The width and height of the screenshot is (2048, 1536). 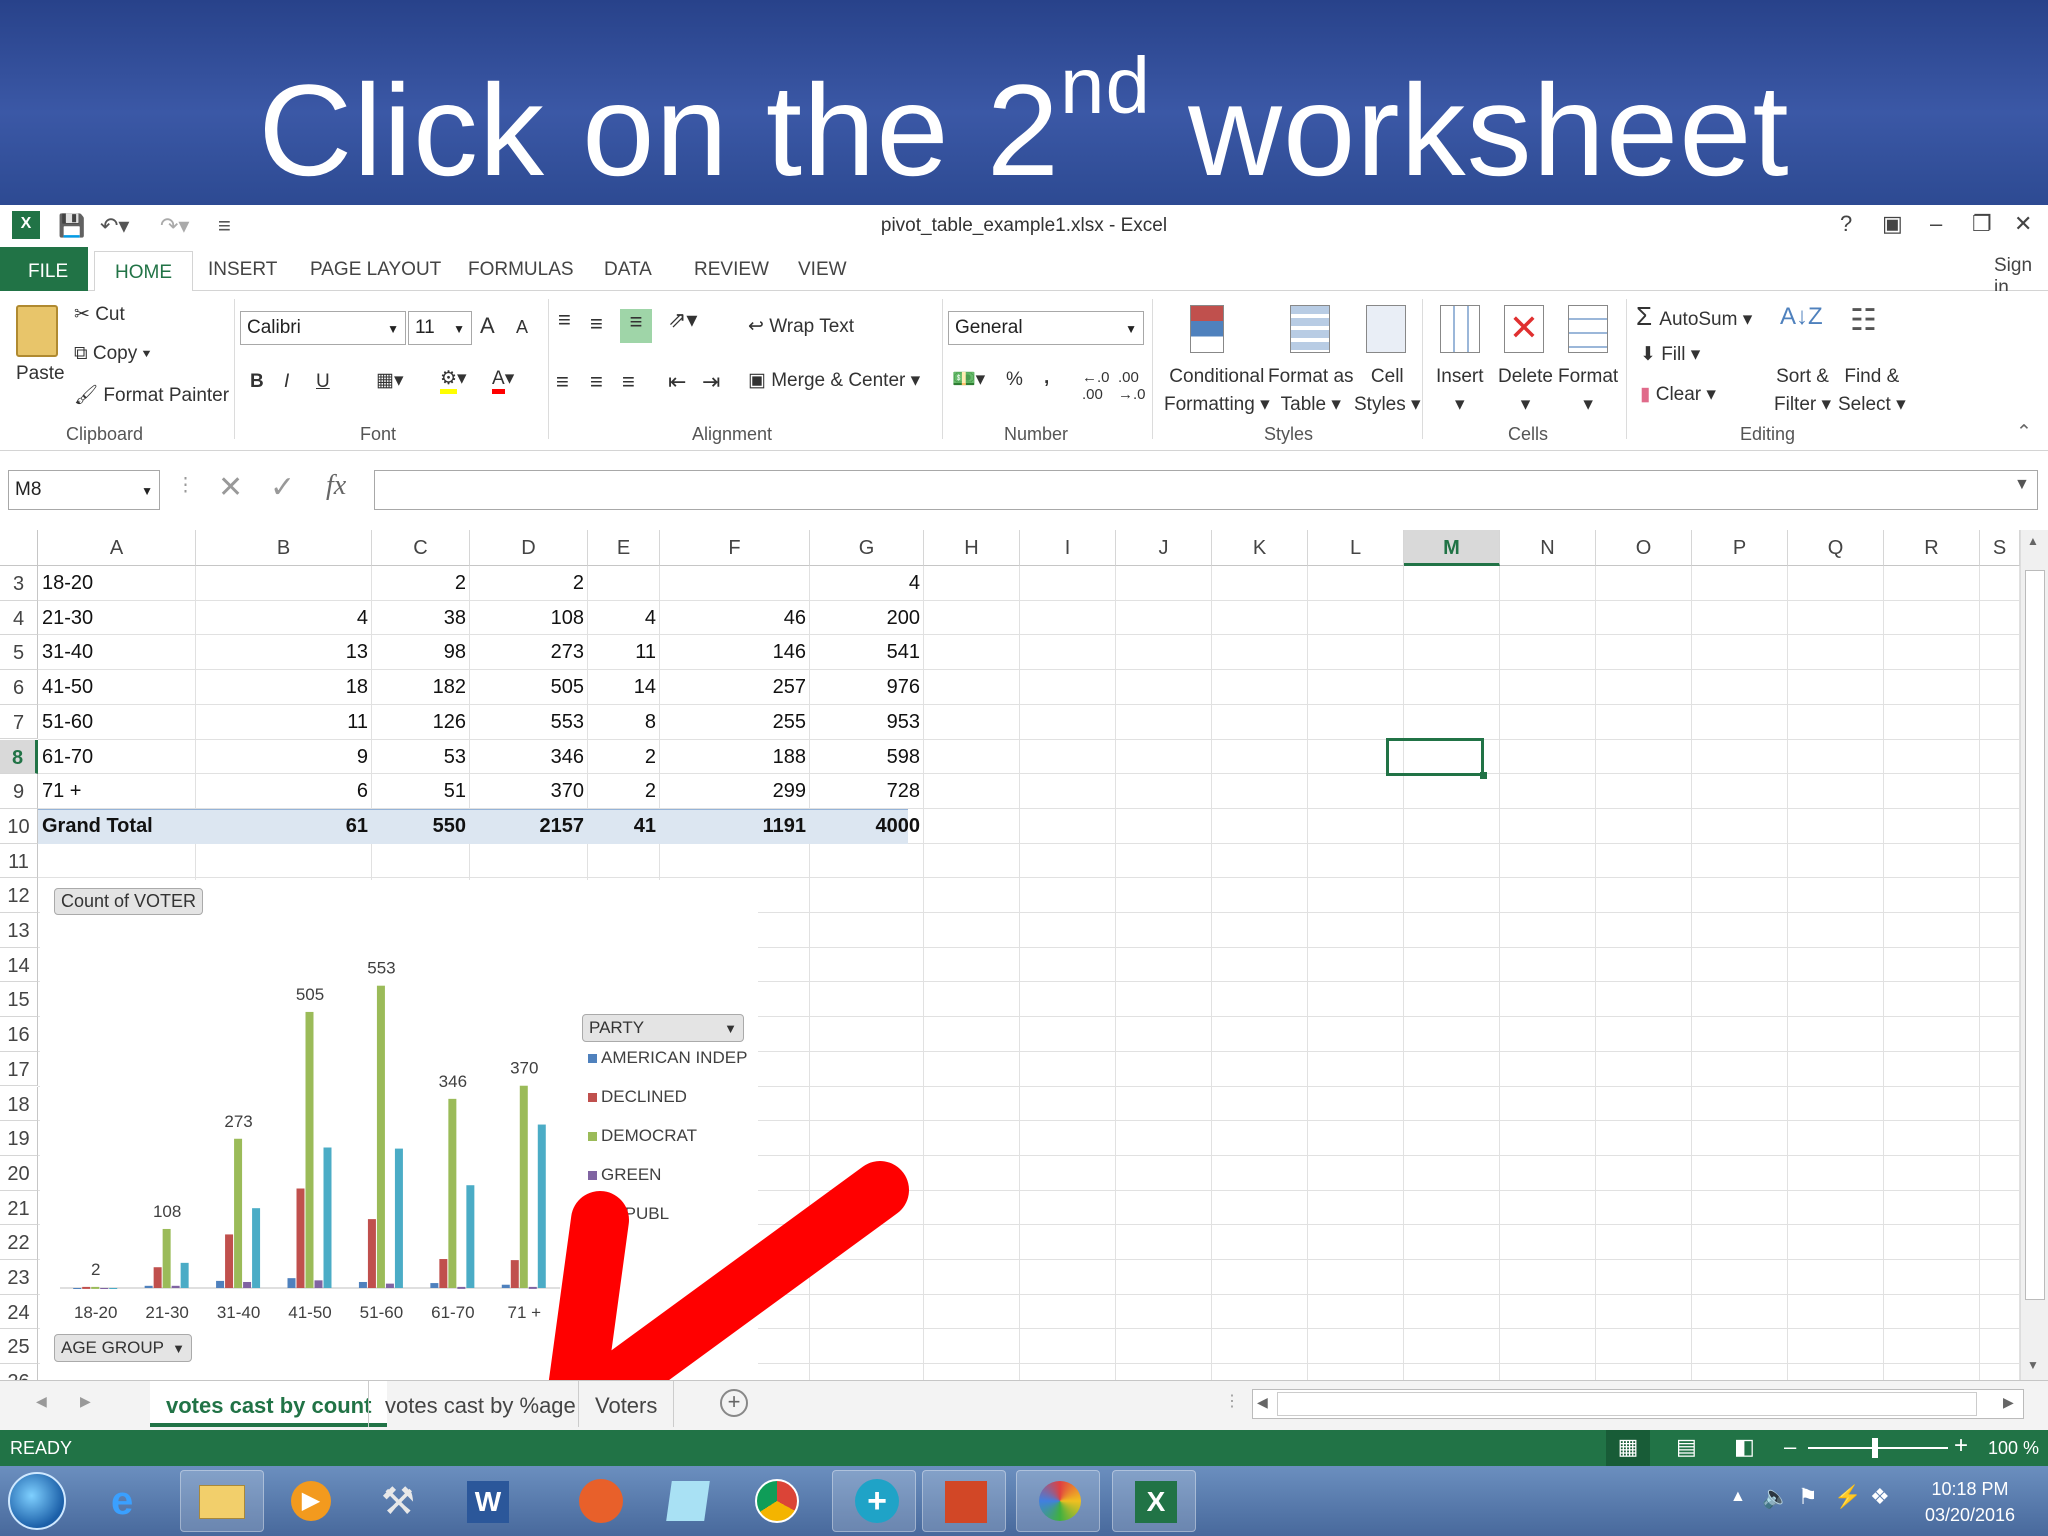 What do you see at coordinates (99, 314) in the screenshot?
I see `cut-button: ✂ Cut` at bounding box center [99, 314].